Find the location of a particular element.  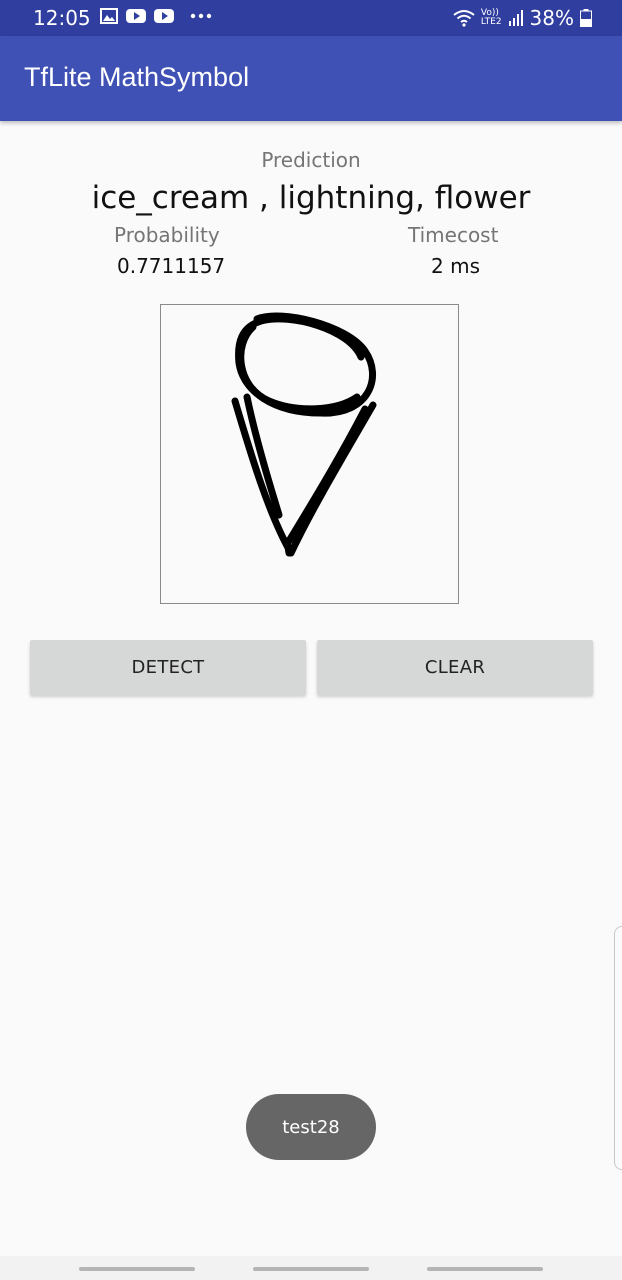

wifi-icon is located at coordinates (464, 18).